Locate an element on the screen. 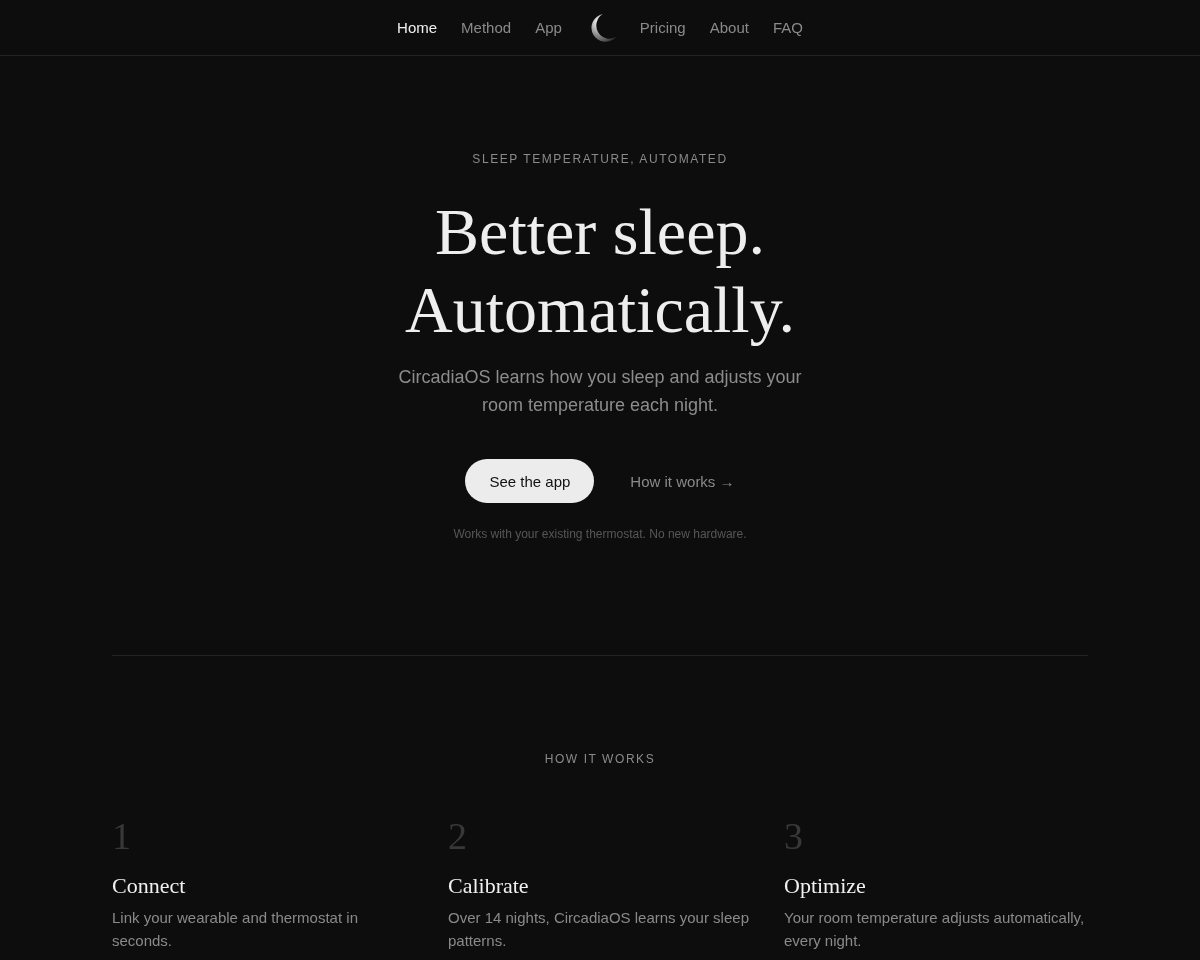 Image resolution: width=1200 pixels, height=960 pixels. hero-lead: CircadiaOS learns how you sleep and adjusts your room temperature each night. is located at coordinates (600, 391).